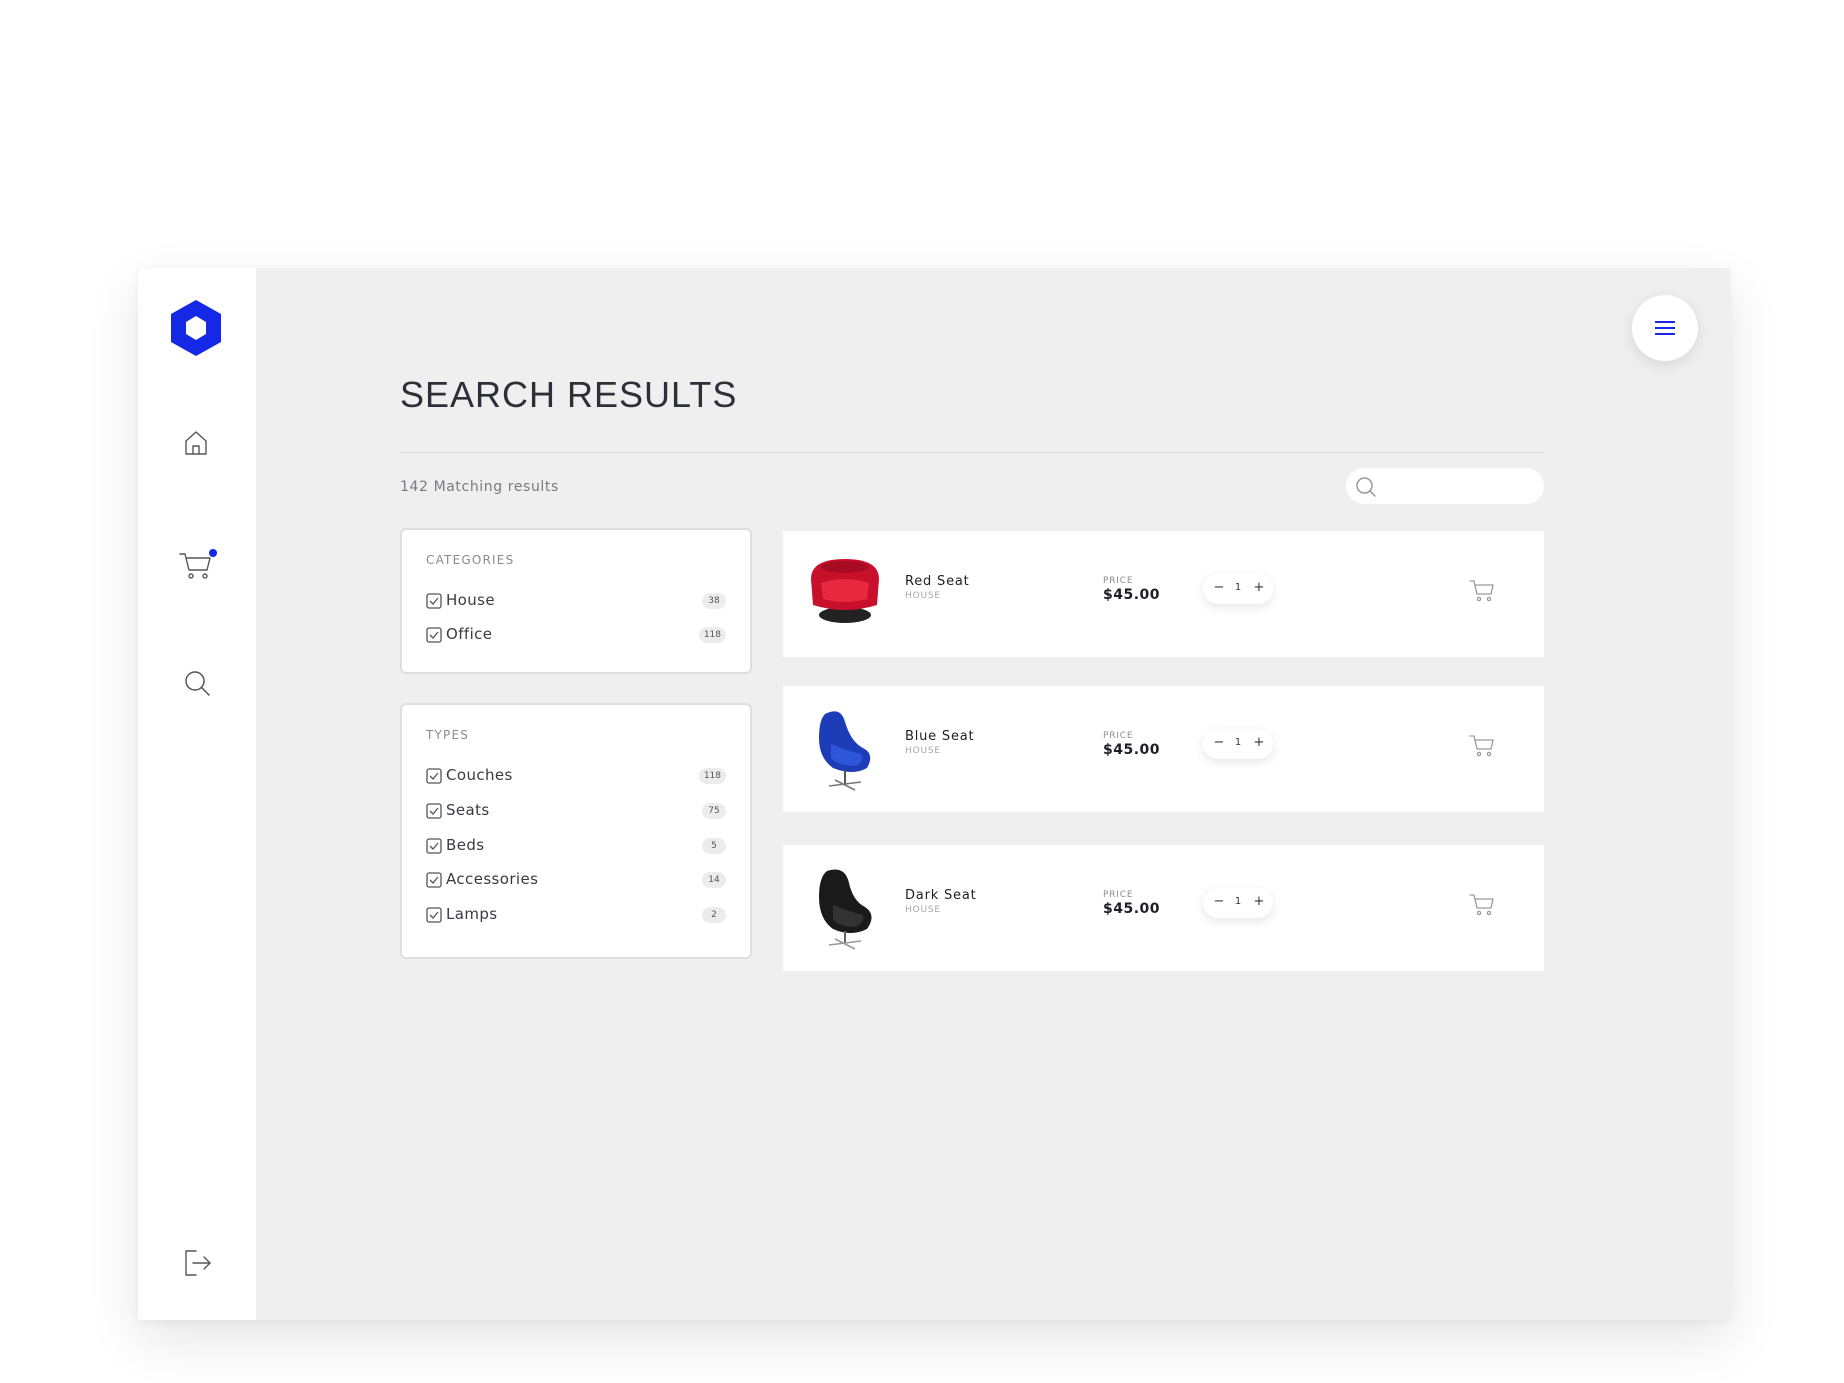 The image size is (1844, 1383). Describe the element at coordinates (845, 591) in the screenshot. I see `red-armchair-image` at that location.